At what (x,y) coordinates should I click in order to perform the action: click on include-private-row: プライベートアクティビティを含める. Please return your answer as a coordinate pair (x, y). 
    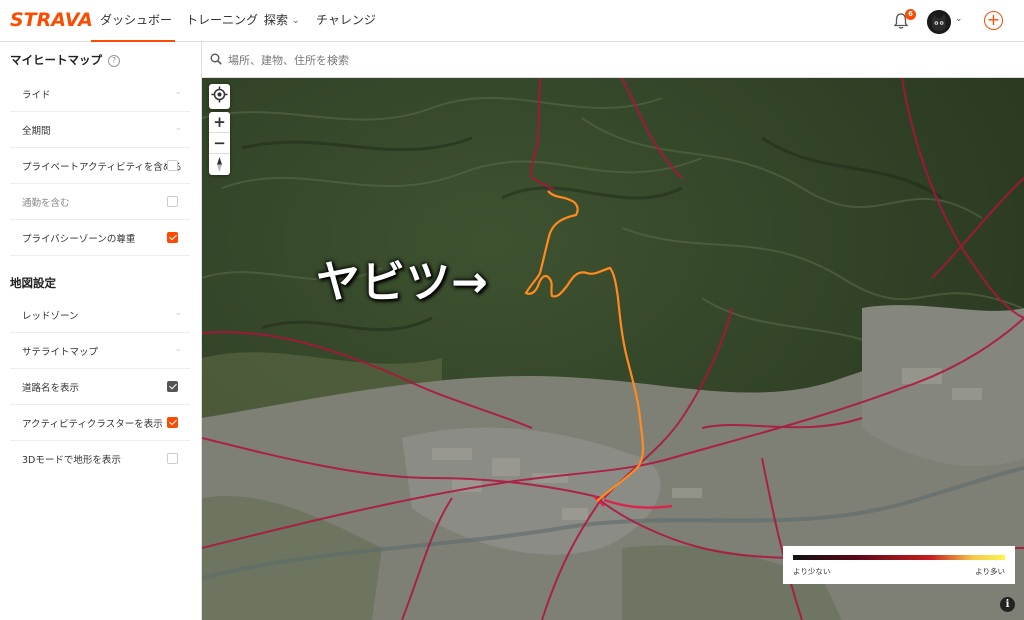
    Looking at the image, I should click on (100, 166).